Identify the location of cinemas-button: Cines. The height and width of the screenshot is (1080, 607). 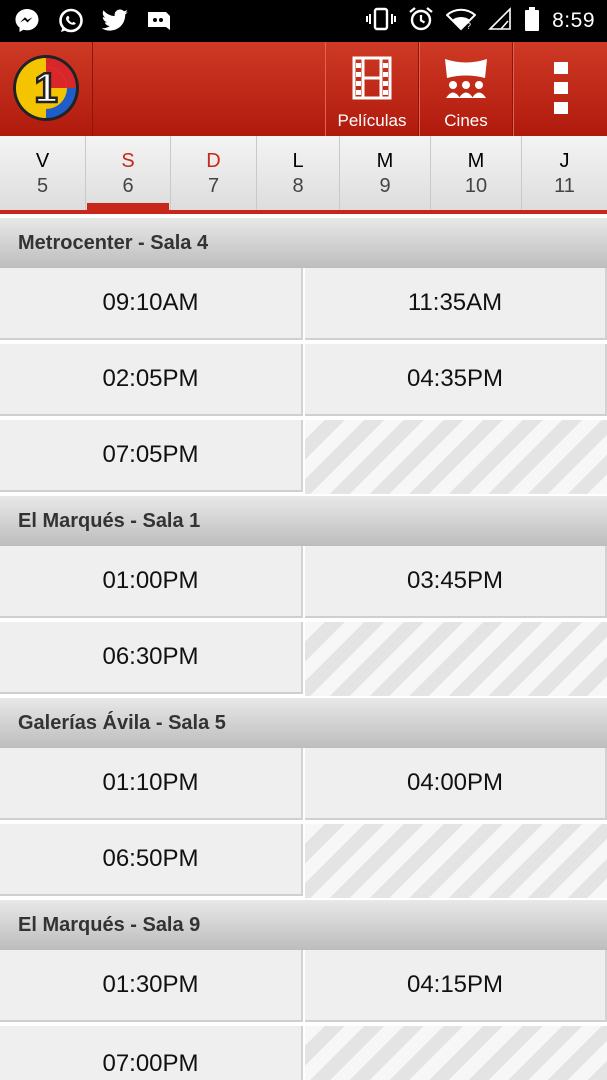
(466, 89).